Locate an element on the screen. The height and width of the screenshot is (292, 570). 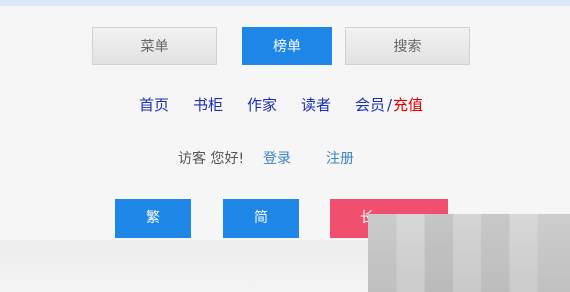
top-bar is located at coordinates (285, 3).